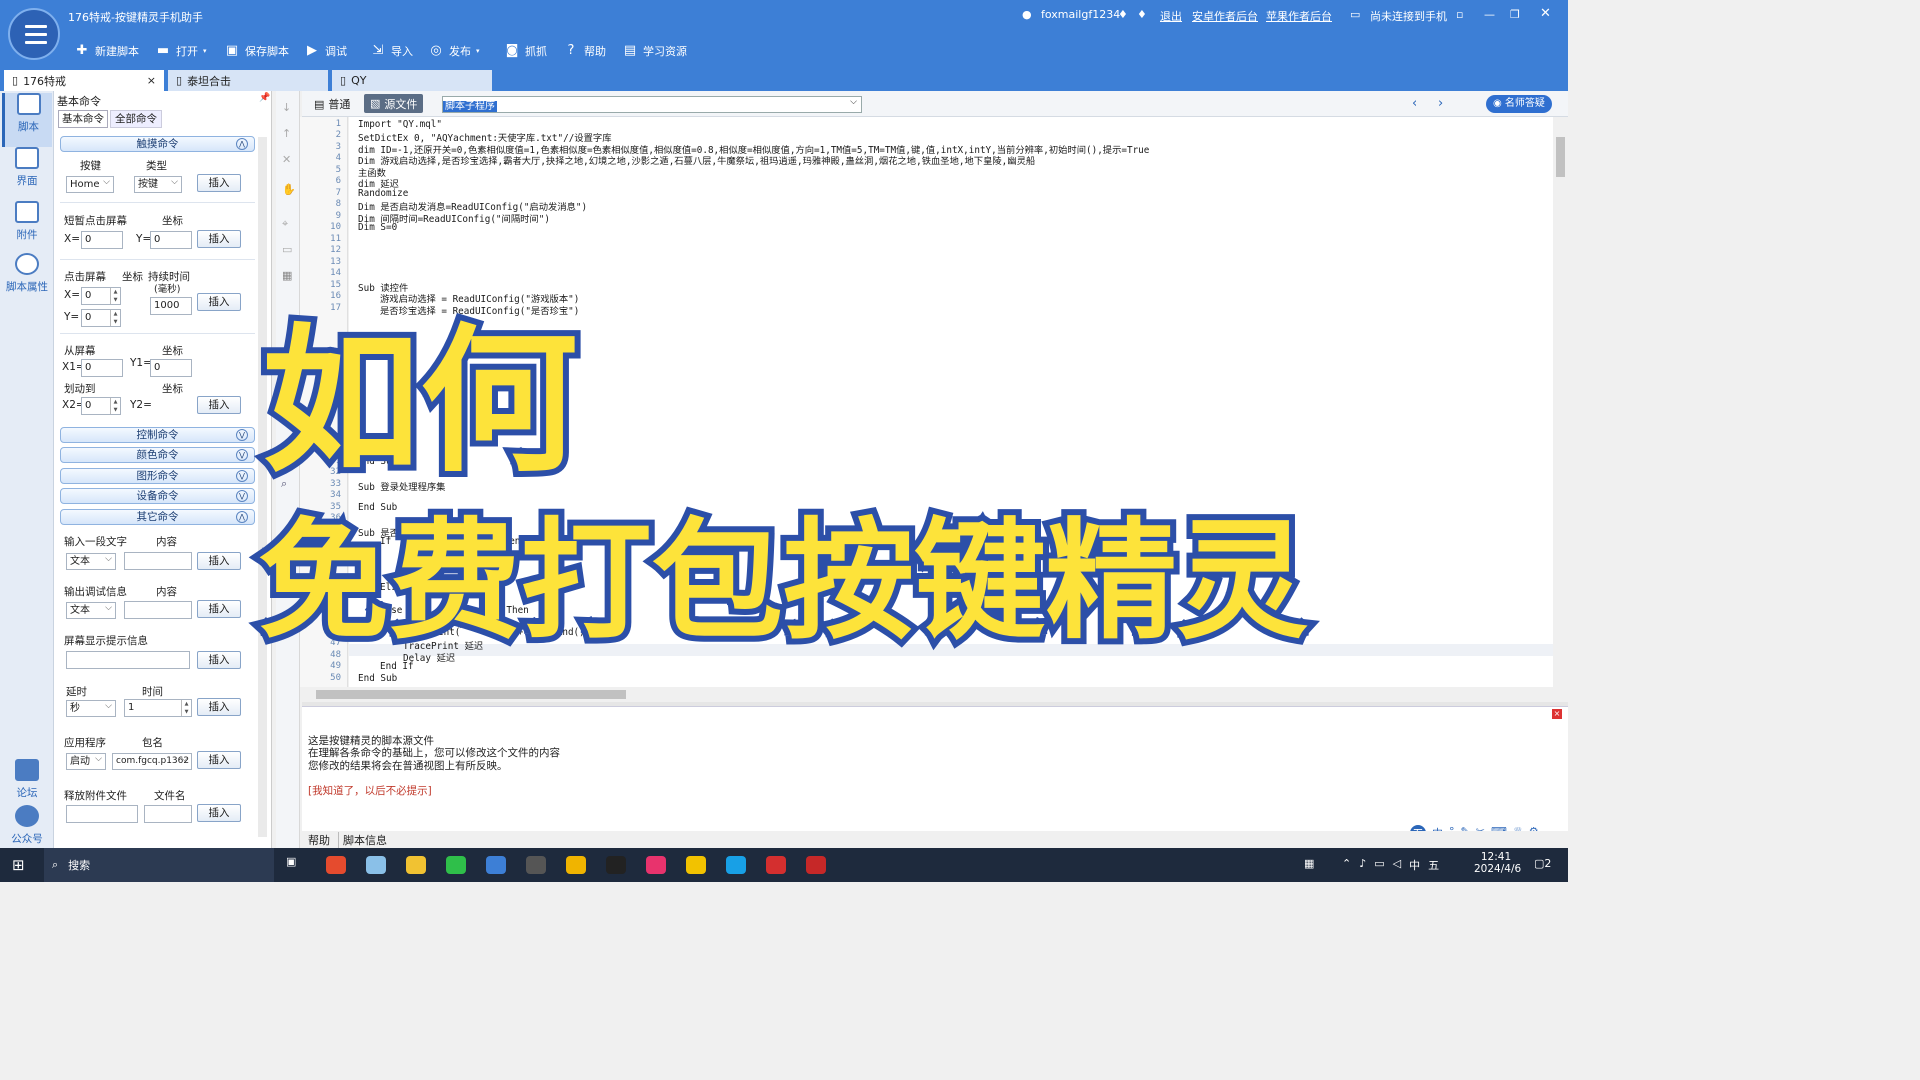  What do you see at coordinates (616, 865) in the screenshot?
I see `capcut-icon` at bounding box center [616, 865].